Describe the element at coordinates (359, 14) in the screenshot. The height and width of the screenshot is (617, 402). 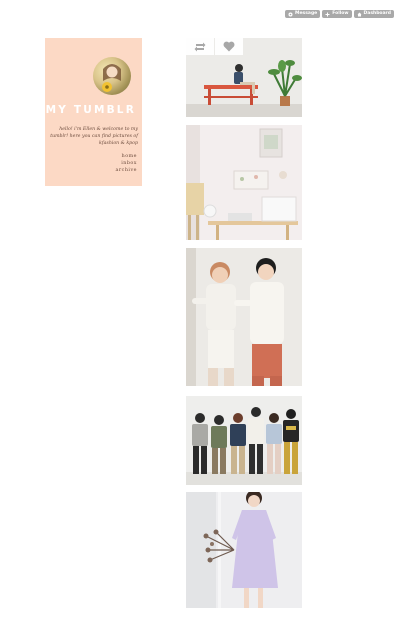
I see `home-icon` at that location.